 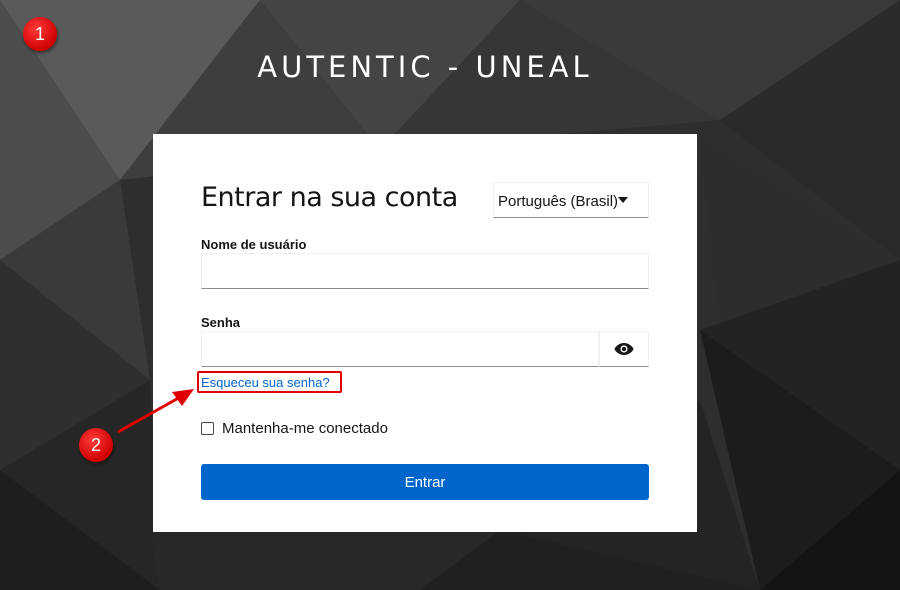 I want to click on page-title: Entrar na sua conta, so click(x=329, y=197).